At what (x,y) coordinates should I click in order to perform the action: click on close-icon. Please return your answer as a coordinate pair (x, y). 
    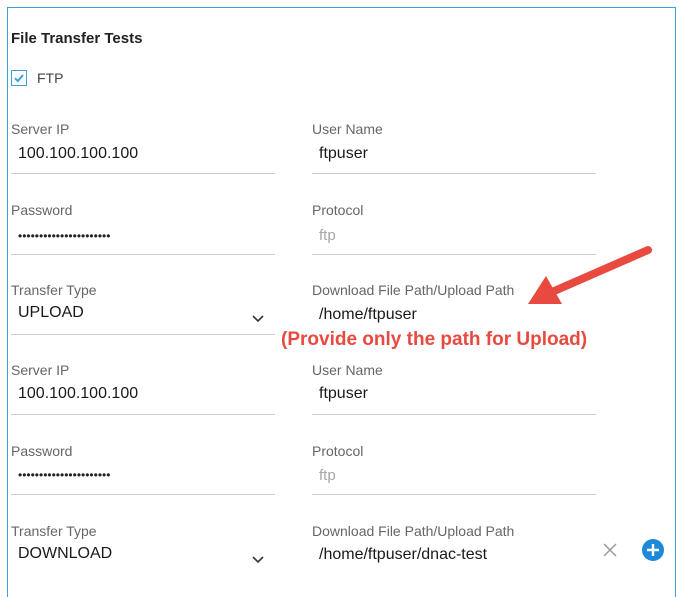
    Looking at the image, I should click on (610, 550).